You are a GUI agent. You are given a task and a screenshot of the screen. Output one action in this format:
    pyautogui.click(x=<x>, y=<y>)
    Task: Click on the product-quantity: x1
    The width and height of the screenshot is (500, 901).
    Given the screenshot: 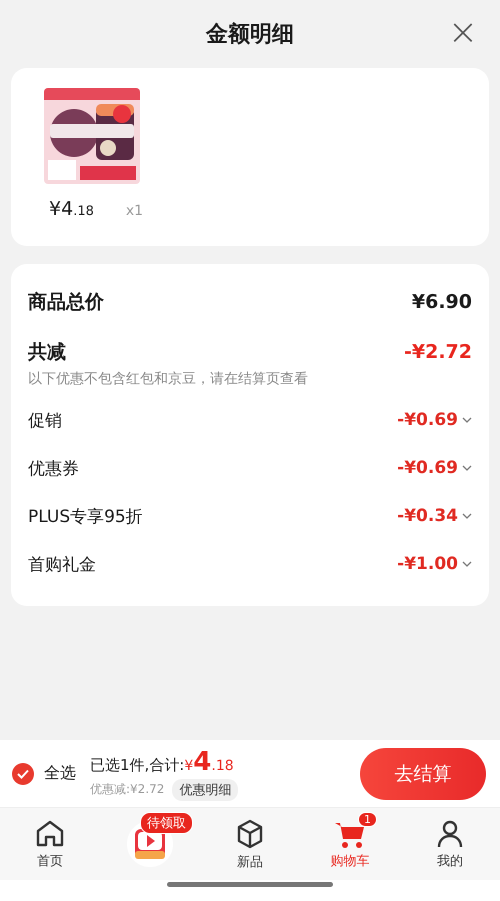 What is the action you would take?
    pyautogui.click(x=135, y=211)
    